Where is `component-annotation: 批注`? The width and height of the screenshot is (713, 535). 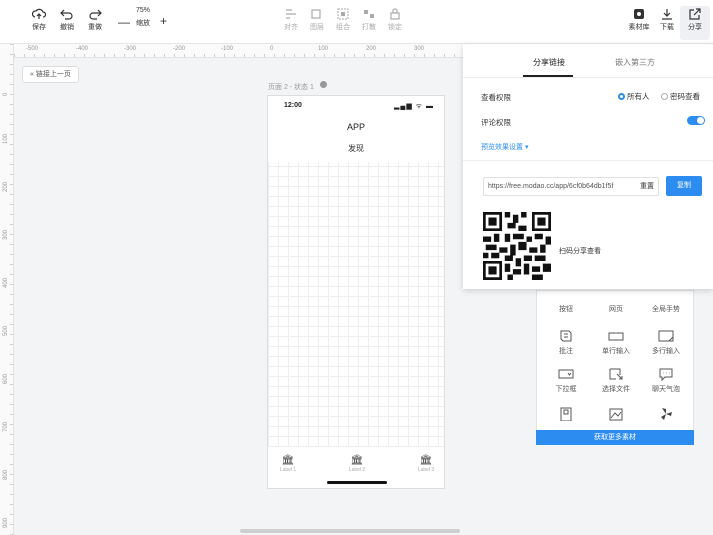 component-annotation: 批注 is located at coordinates (566, 342).